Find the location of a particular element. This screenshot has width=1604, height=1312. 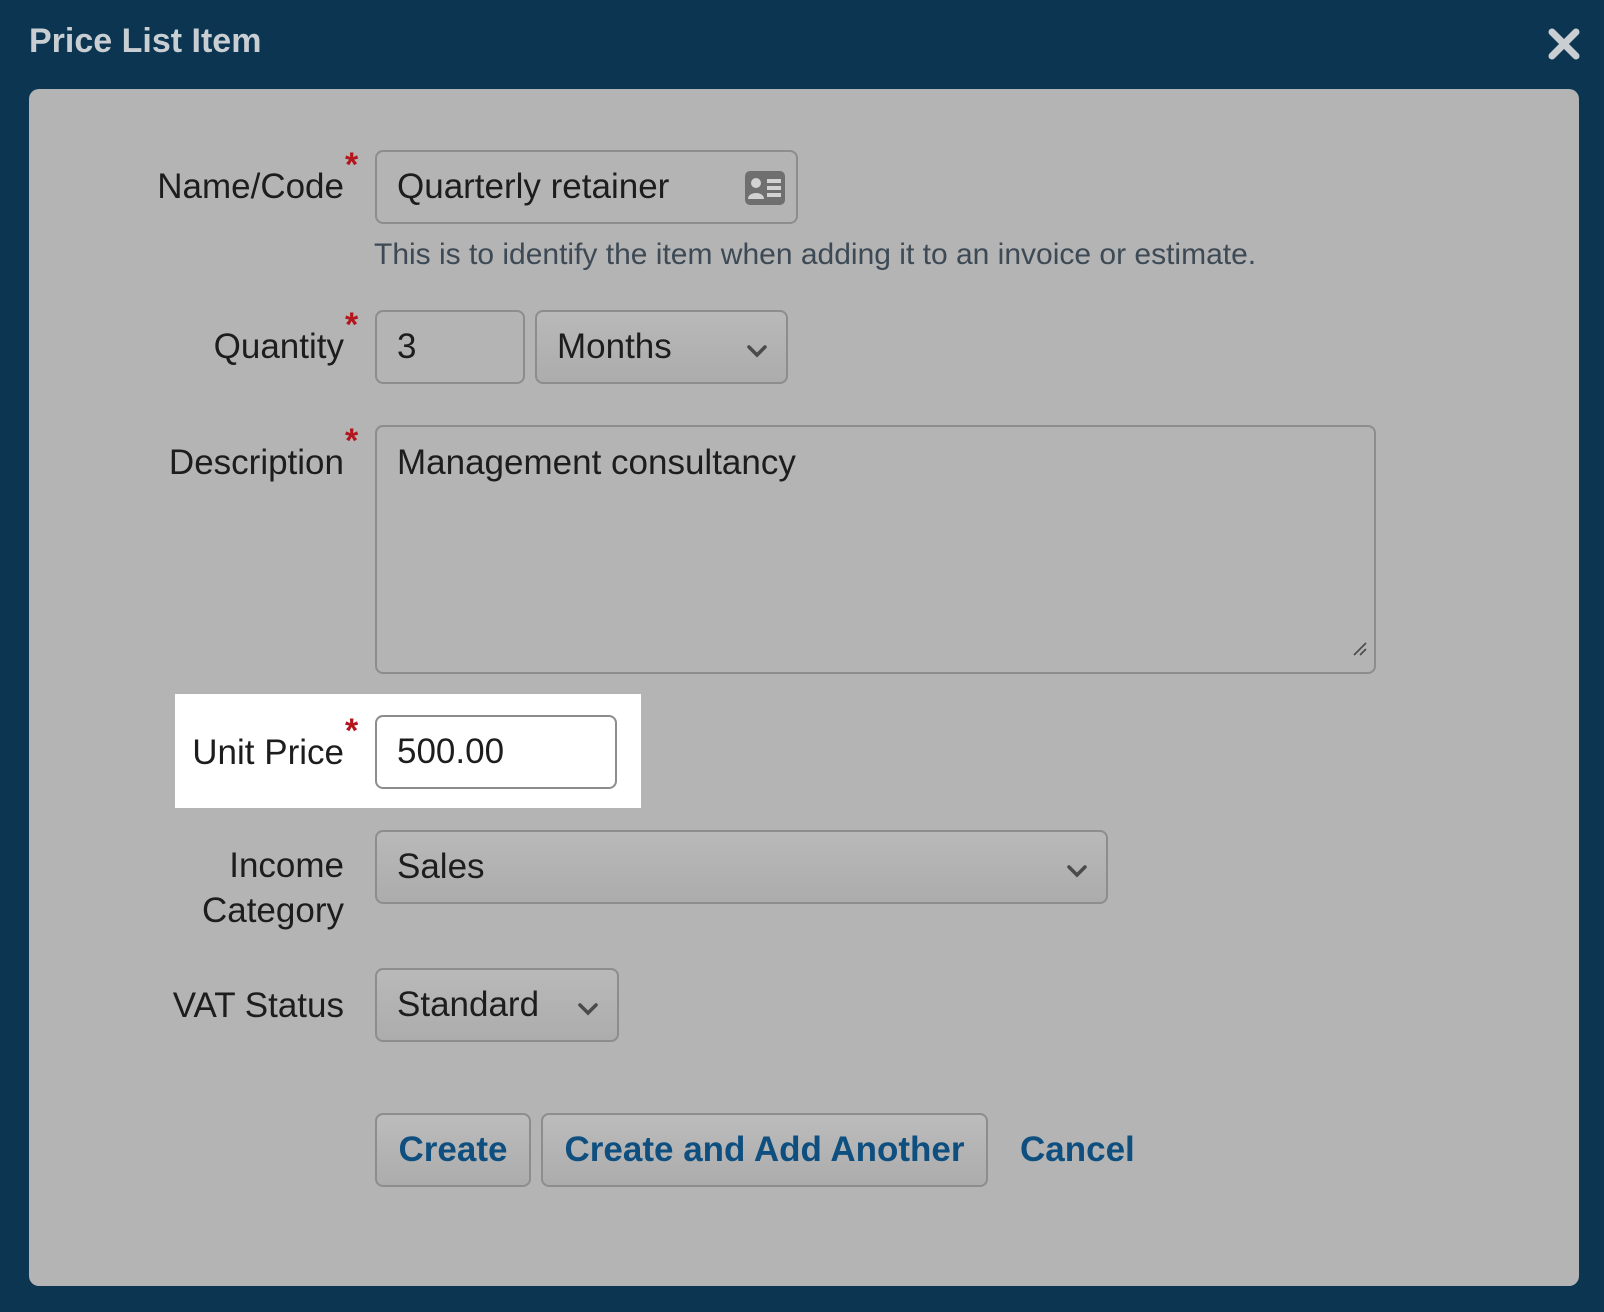

quantity-value: 3 is located at coordinates (407, 346).